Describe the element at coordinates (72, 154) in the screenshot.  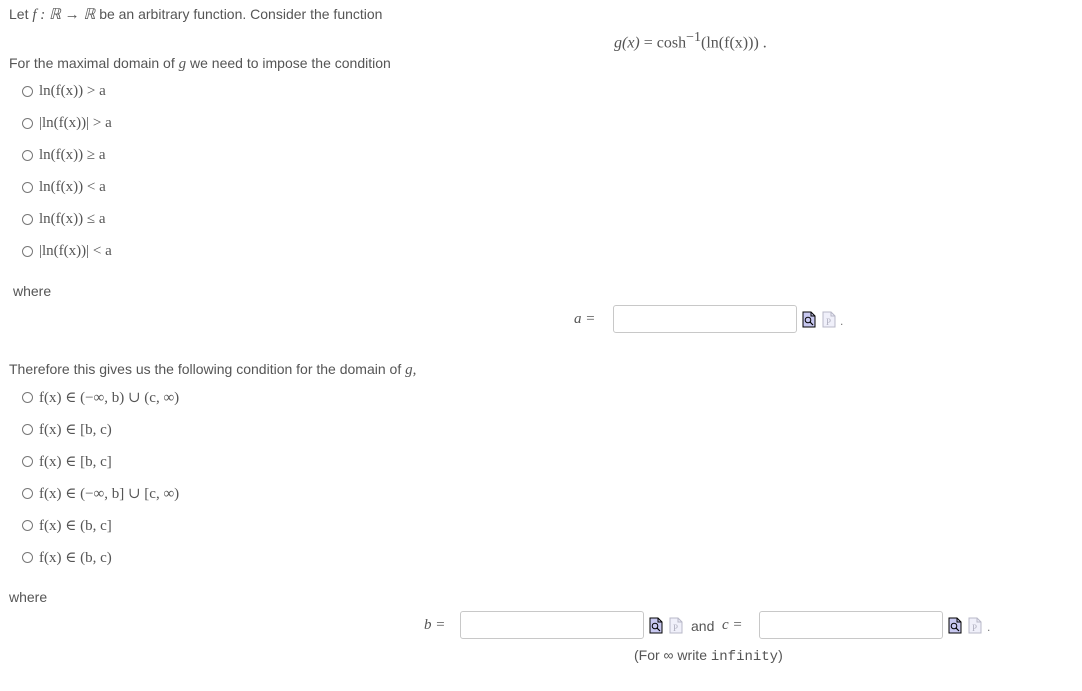
I see `q1-option-label: ln(f(x)) ≥ a` at that location.